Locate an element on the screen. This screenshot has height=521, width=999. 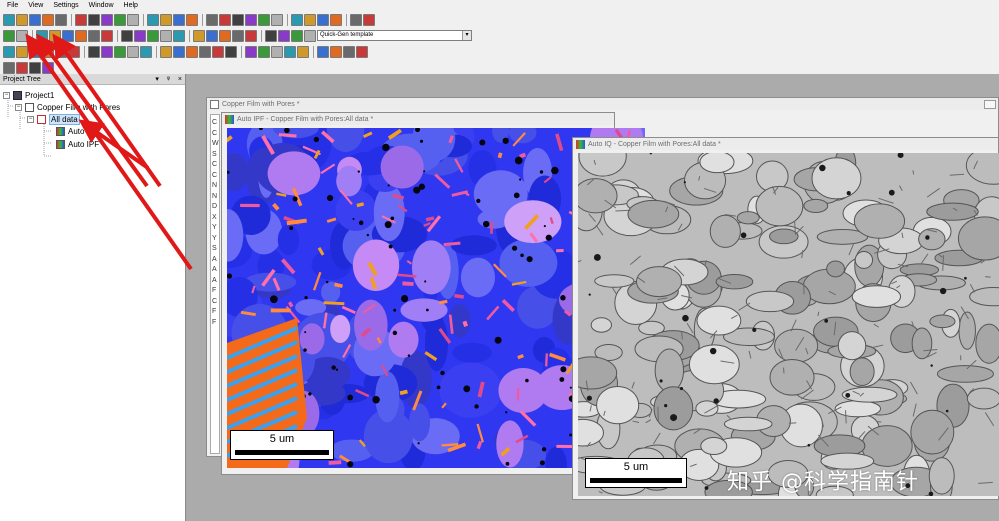
menu-file: File is located at coordinates (12, 5).